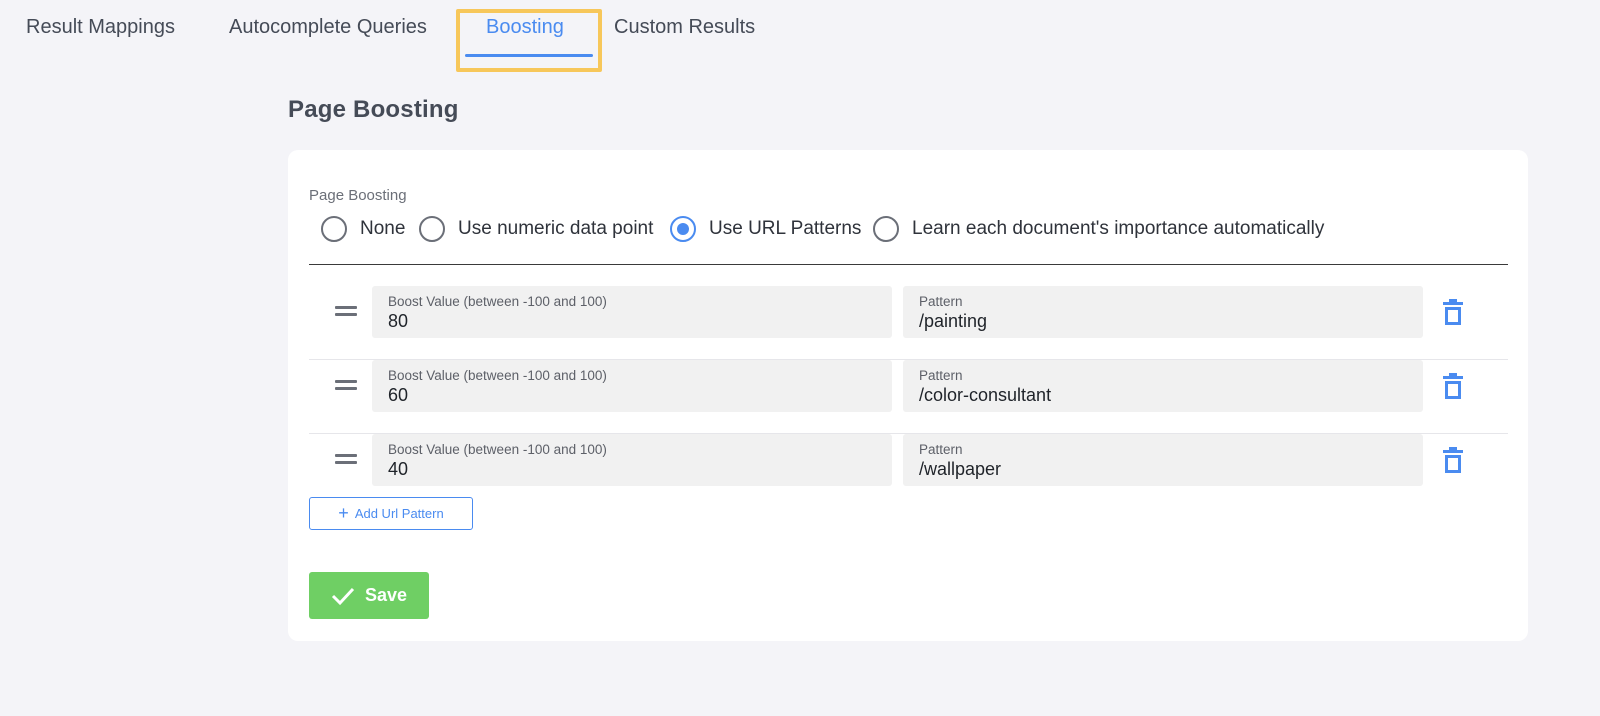 The image size is (1600, 716). Describe the element at coordinates (386, 595) in the screenshot. I see `save-label: Save` at that location.